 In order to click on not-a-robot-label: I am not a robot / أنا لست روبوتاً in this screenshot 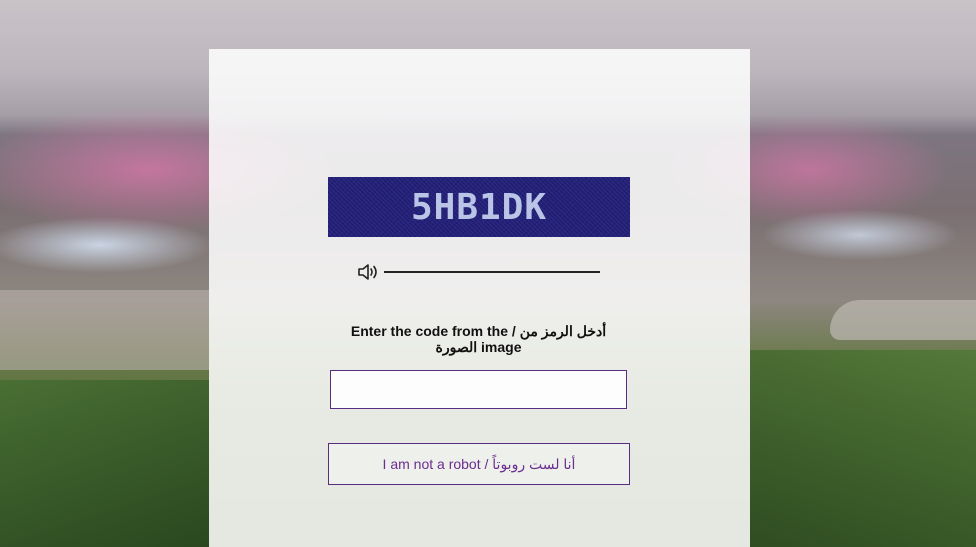, I will do `click(479, 463)`.